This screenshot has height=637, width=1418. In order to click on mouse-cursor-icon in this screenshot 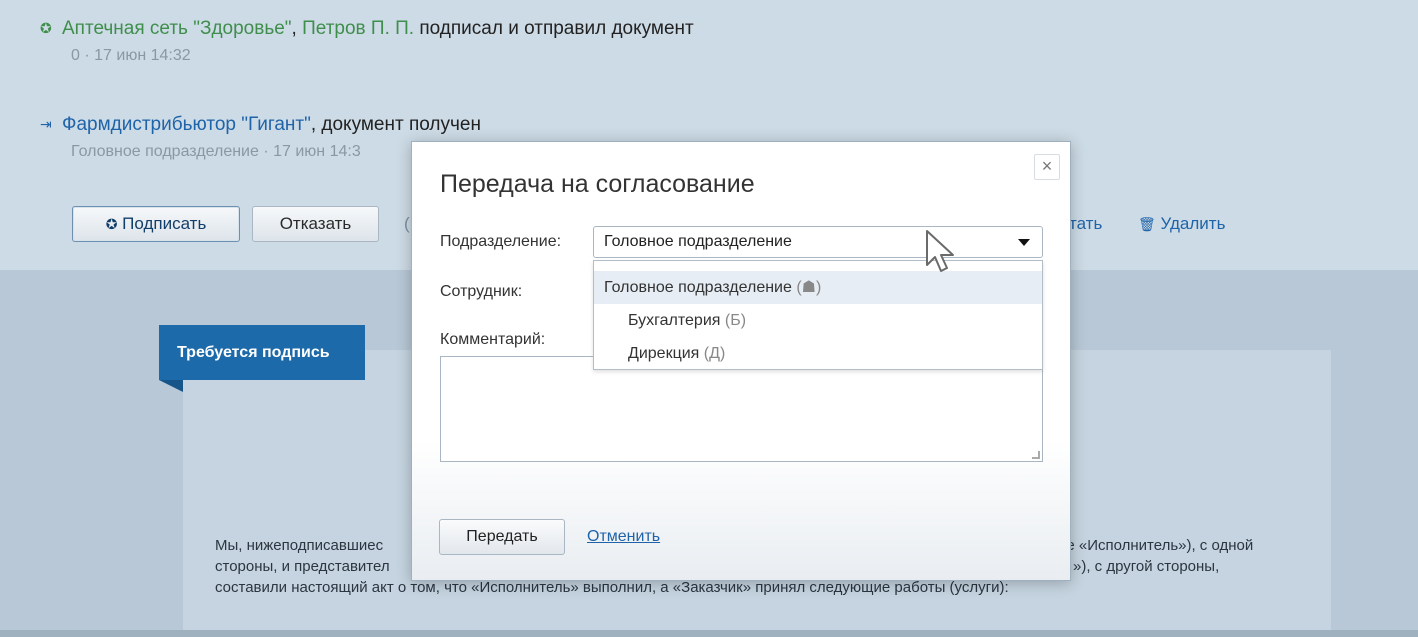, I will do `click(940, 251)`.